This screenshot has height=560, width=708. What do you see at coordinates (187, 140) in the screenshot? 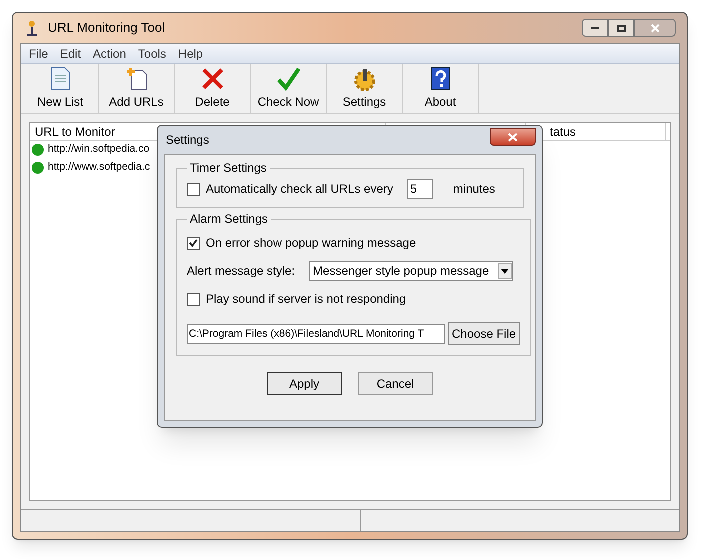
I see `dialog-title: Settings` at bounding box center [187, 140].